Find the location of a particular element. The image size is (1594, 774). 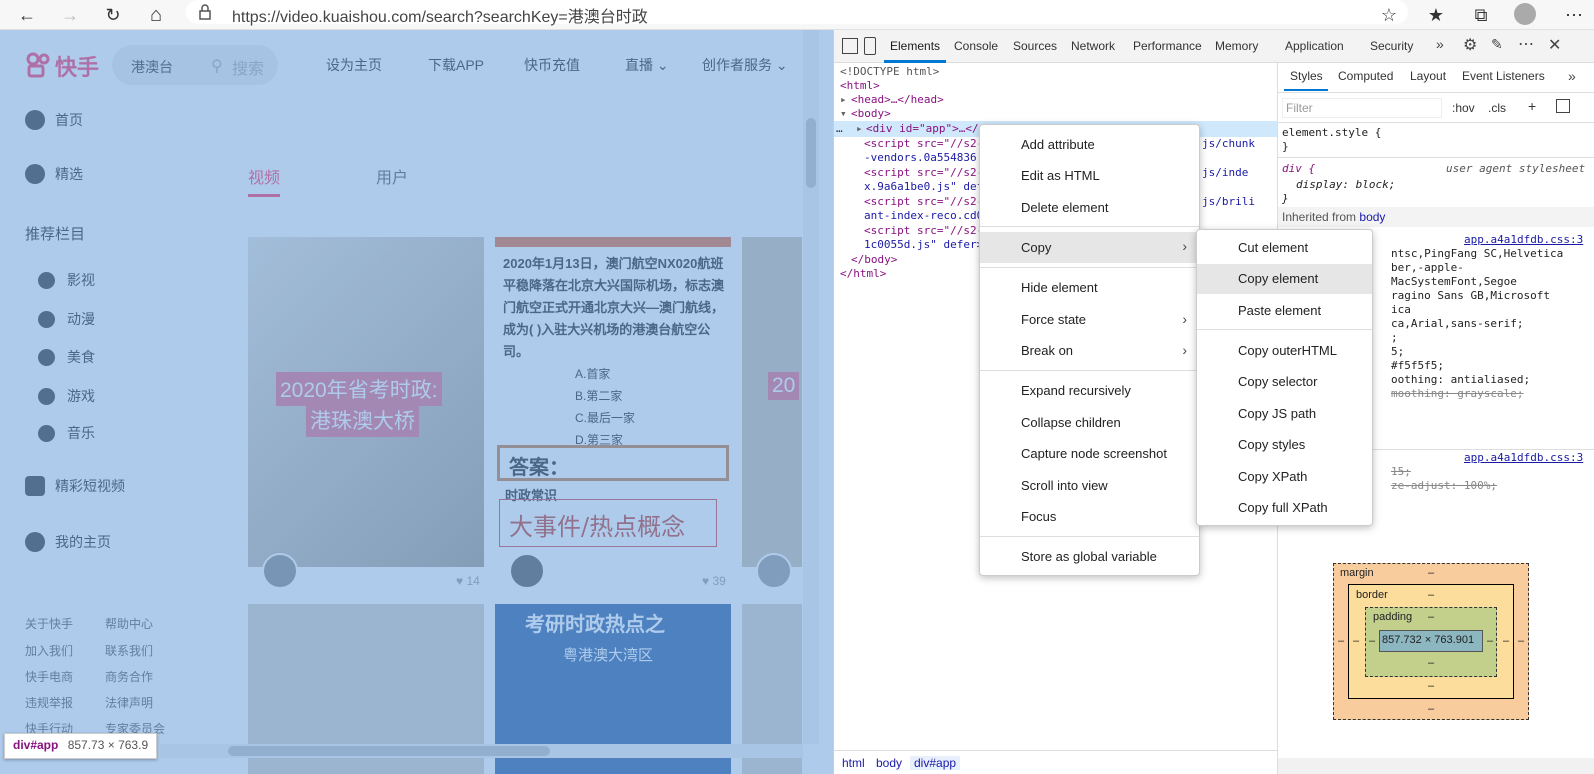

sidebar-item-short-video: 精彩短视频 is located at coordinates (75, 486).